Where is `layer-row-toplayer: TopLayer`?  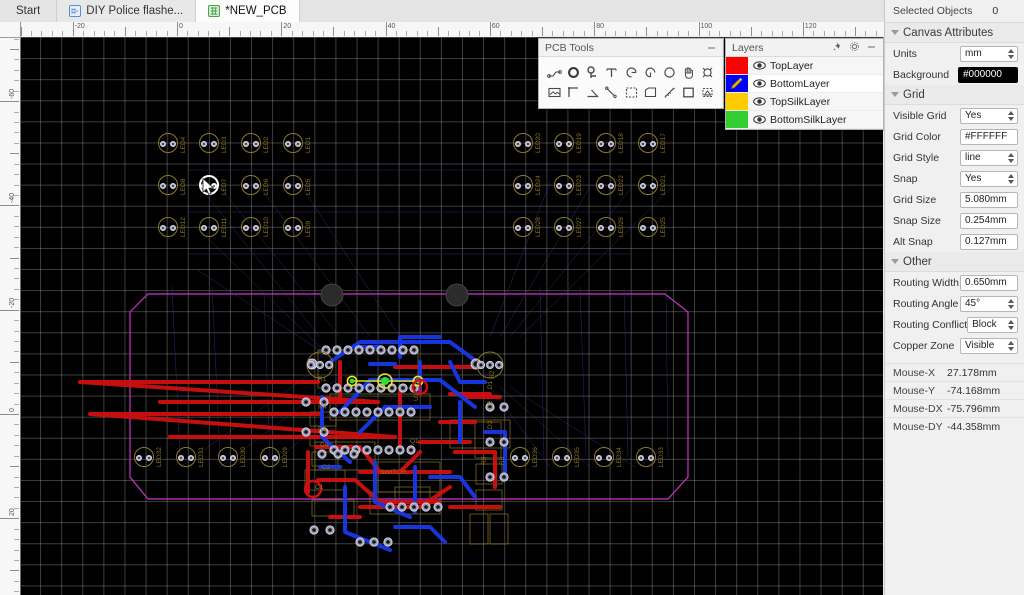 layer-row-toplayer: TopLayer is located at coordinates (804, 66).